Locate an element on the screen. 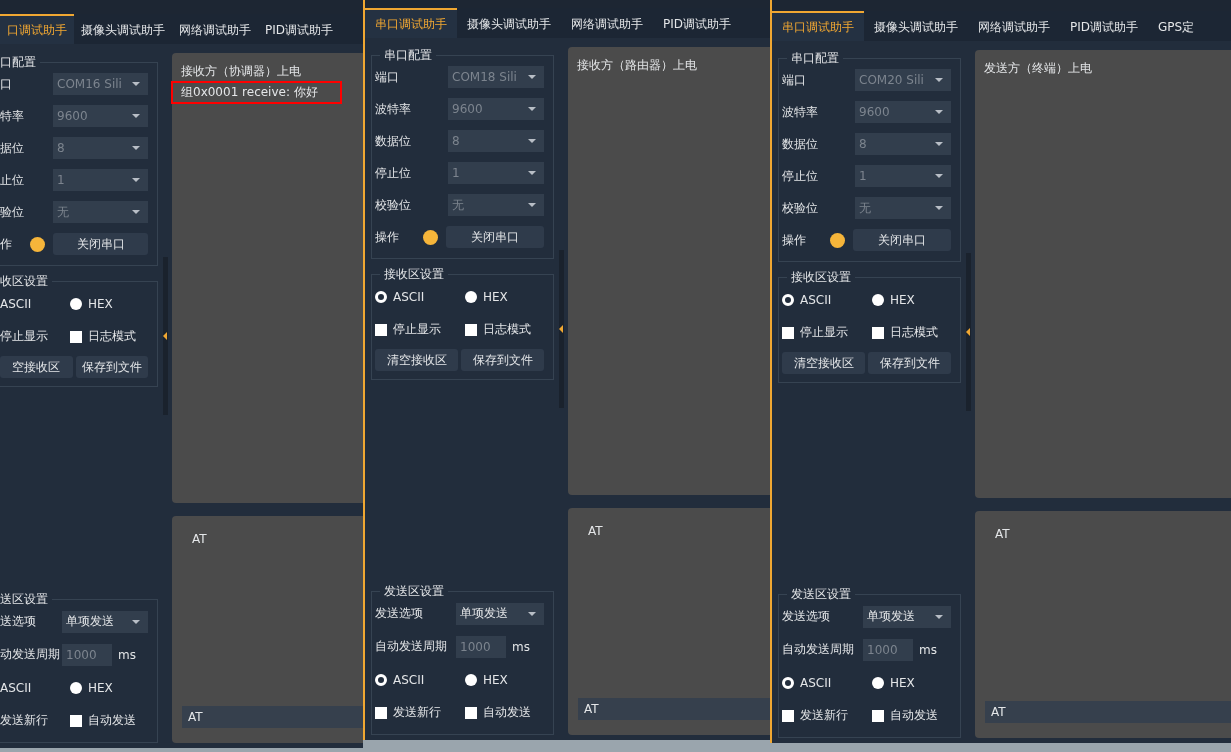 The image size is (1231, 752). field-label: 动发送周期 is located at coordinates (30, 654).